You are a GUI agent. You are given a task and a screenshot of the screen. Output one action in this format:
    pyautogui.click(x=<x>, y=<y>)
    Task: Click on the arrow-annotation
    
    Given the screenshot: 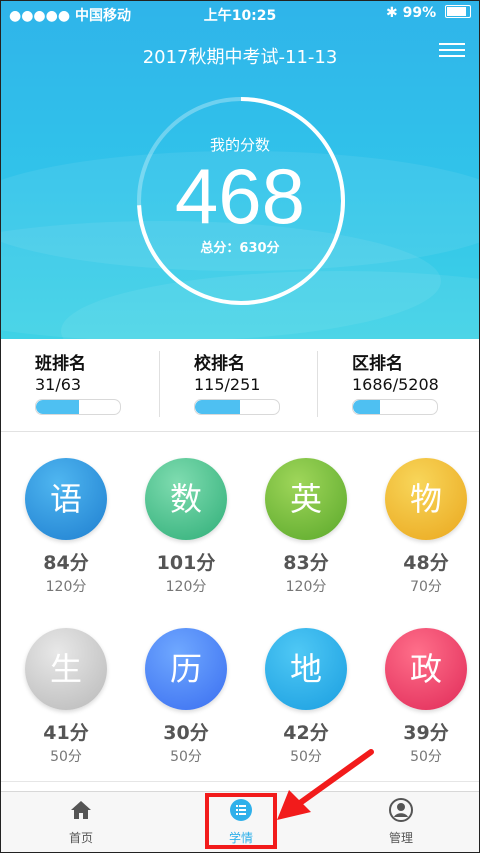 What is the action you would take?
    pyautogui.click(x=325, y=784)
    